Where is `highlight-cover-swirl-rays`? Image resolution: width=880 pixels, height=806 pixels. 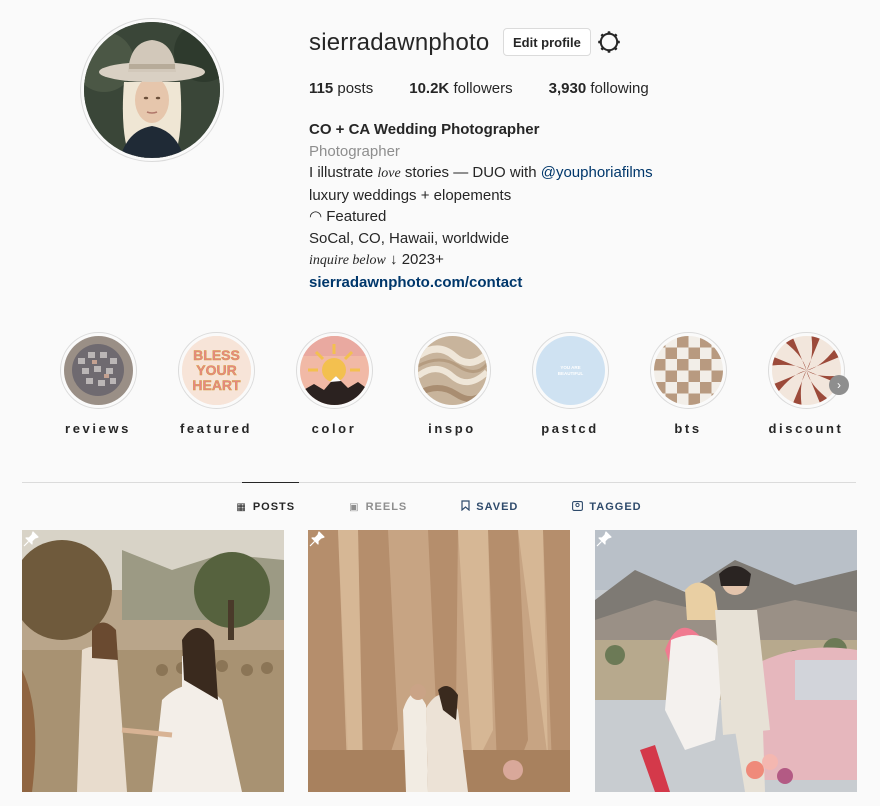 highlight-cover-swirl-rays is located at coordinates (806, 370).